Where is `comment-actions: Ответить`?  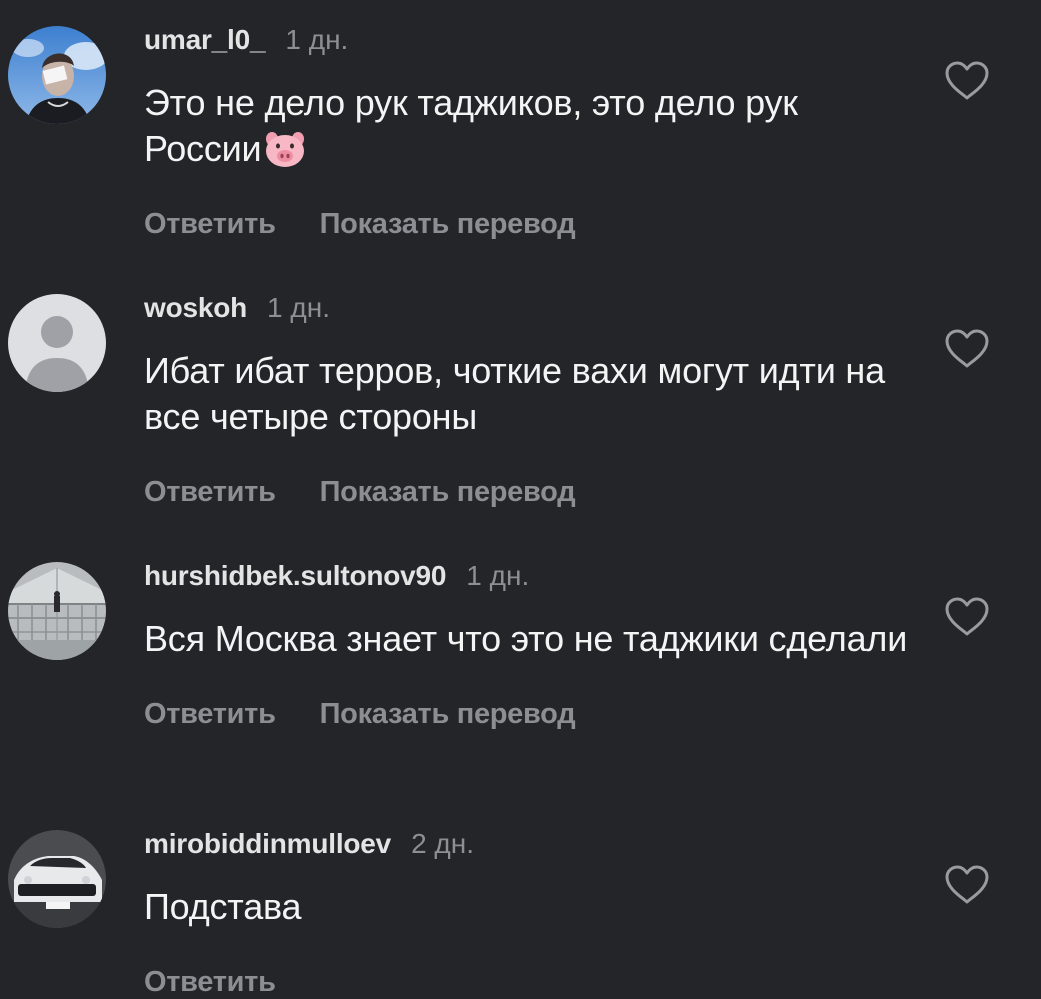
comment-actions: Ответить is located at coordinates (534, 982).